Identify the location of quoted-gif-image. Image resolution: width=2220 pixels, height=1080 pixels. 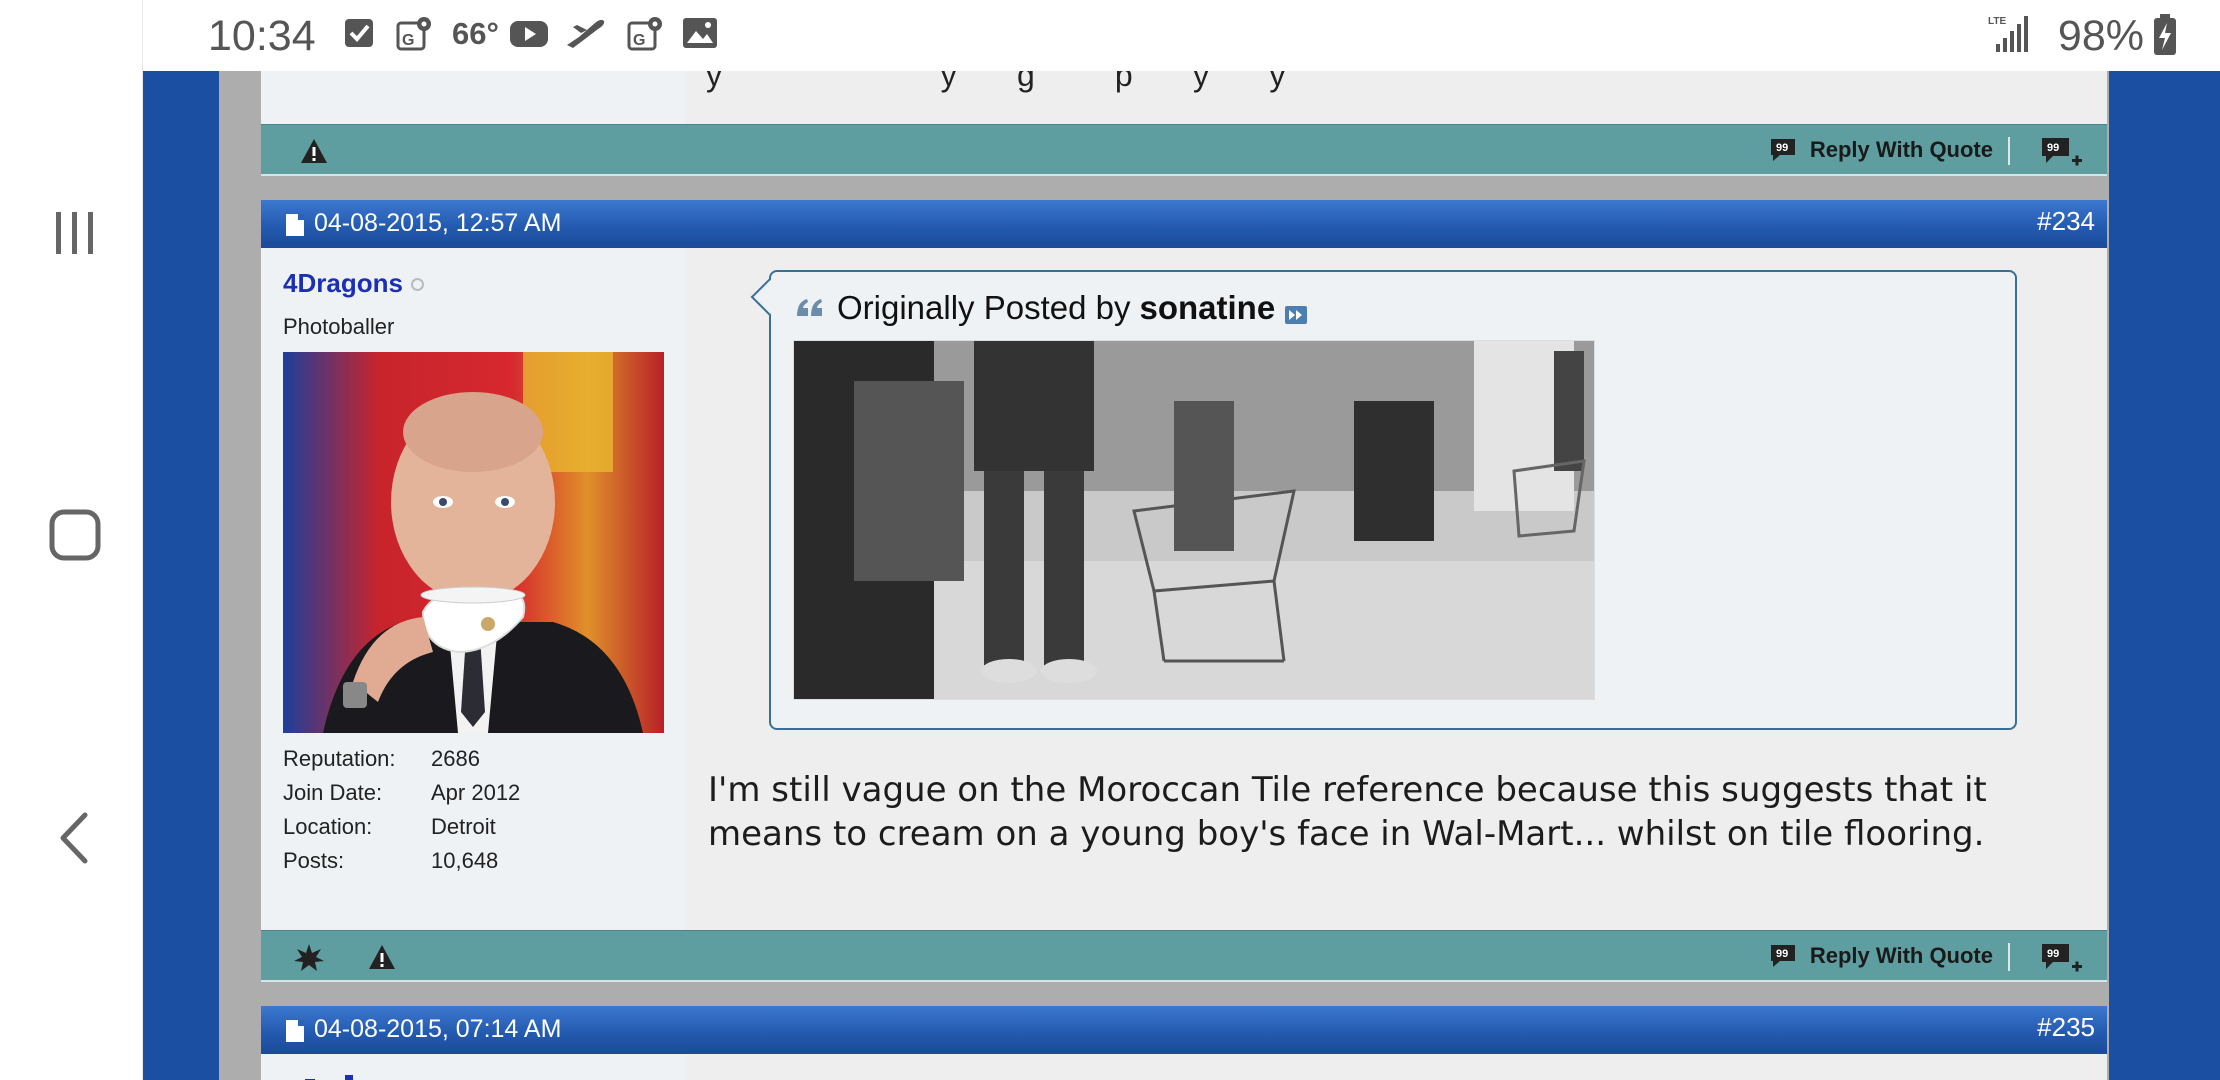
(1194, 520).